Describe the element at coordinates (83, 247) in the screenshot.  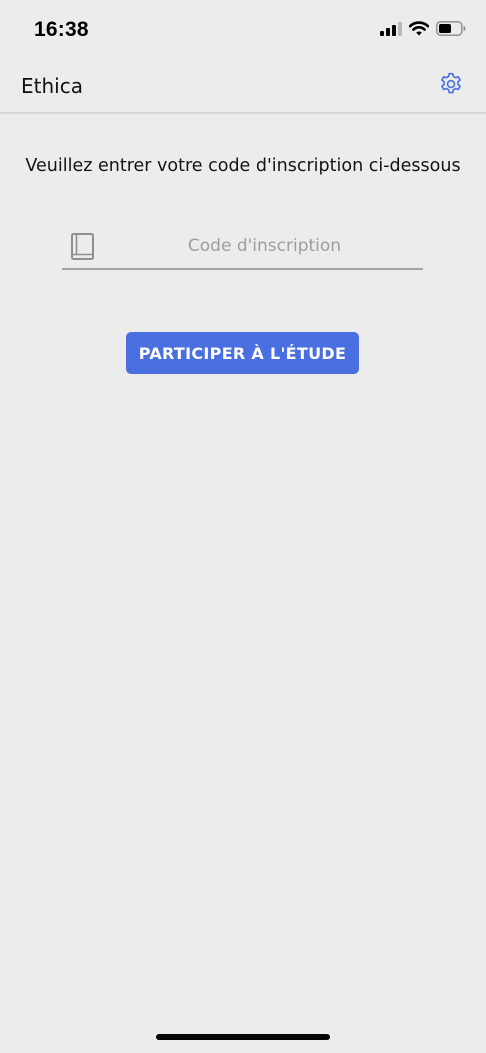
I see `book-icon` at that location.